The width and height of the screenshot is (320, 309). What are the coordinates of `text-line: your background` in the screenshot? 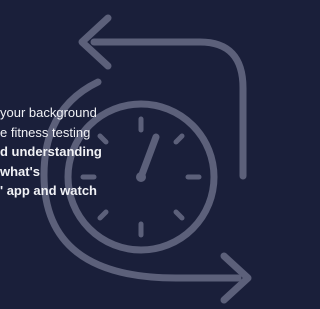 It's located at (48, 112).